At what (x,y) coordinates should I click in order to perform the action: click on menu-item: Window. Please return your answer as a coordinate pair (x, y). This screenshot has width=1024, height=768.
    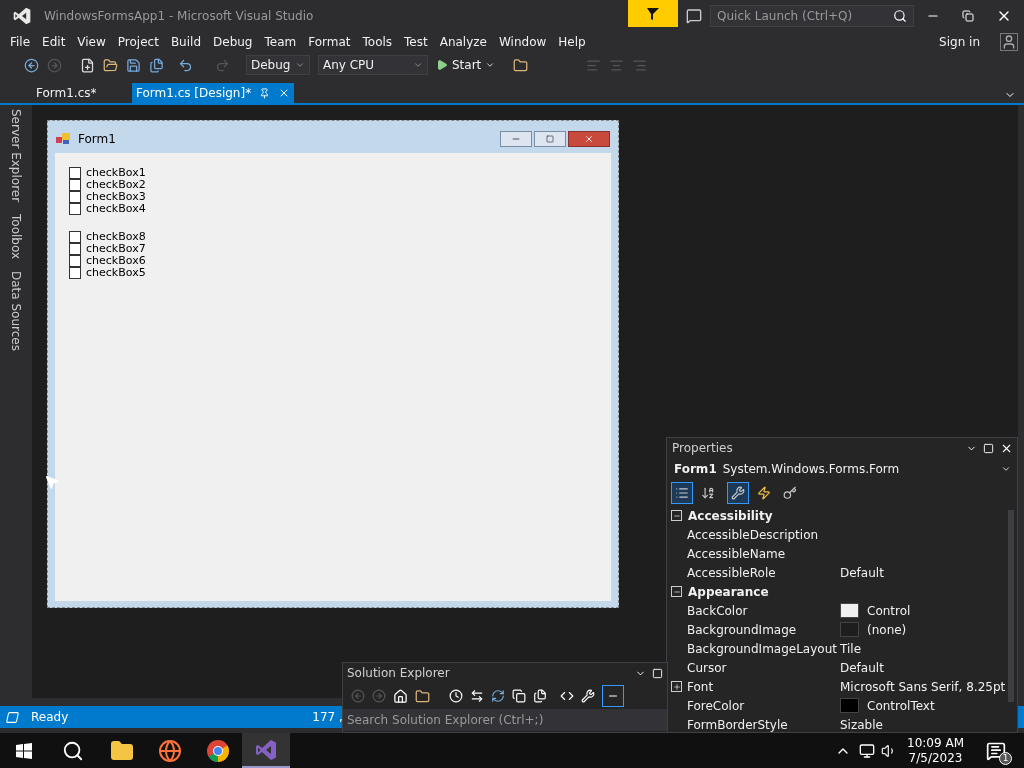
    Looking at the image, I should click on (523, 42).